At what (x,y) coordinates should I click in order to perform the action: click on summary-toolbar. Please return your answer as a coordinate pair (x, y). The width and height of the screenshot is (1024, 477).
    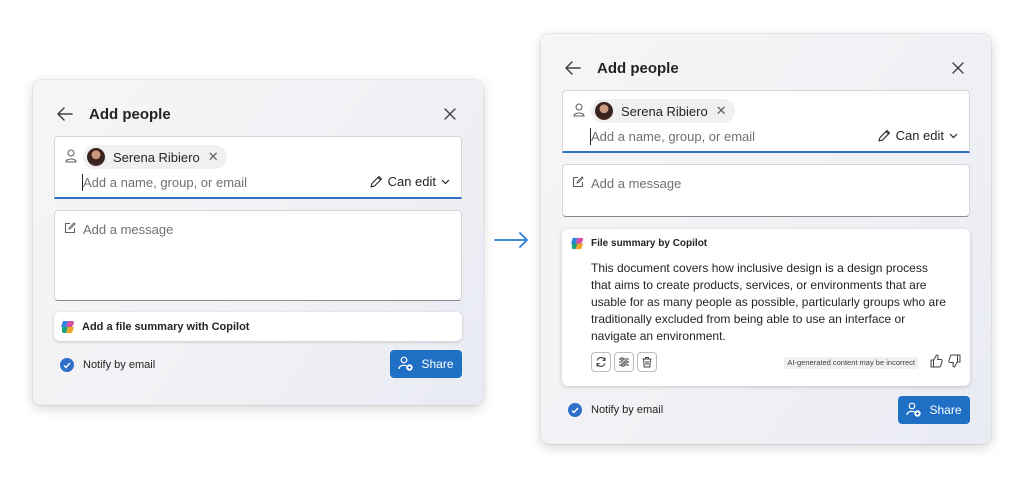
    Looking at the image, I should click on (624, 362).